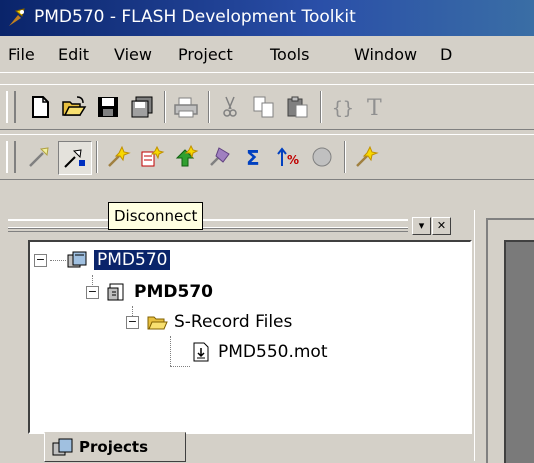 This screenshot has height=463, width=534. What do you see at coordinates (441, 226) in the screenshot?
I see `panel-close-button: ✕` at bounding box center [441, 226].